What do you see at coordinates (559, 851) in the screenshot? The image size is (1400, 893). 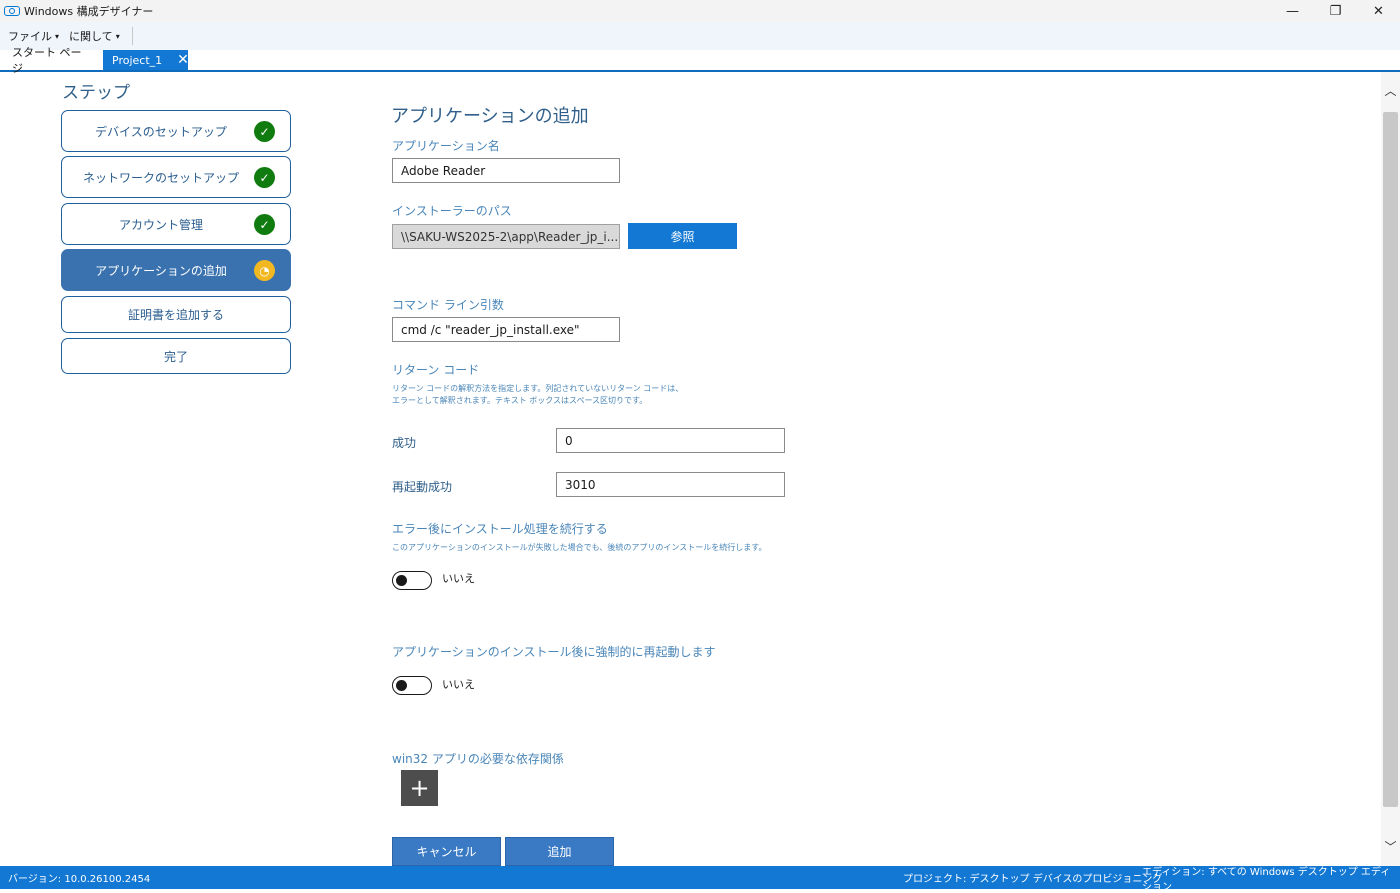 I see `add-button: 追加` at bounding box center [559, 851].